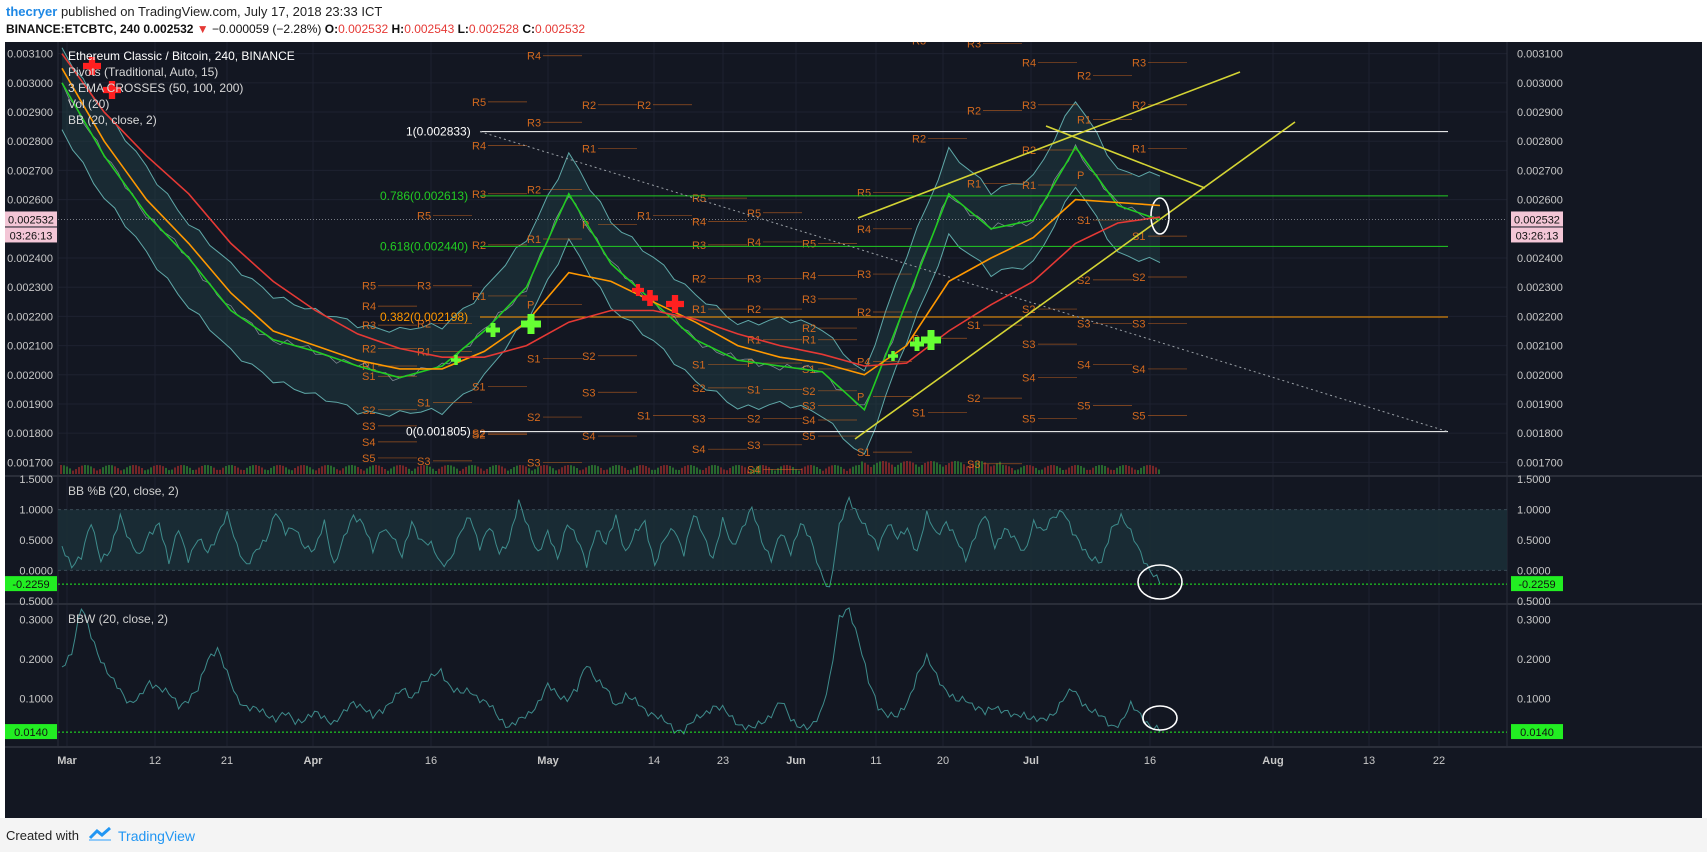 The width and height of the screenshot is (1707, 852). Describe the element at coordinates (30, 259) in the screenshot. I see `price-tick-left: 0.002400` at that location.